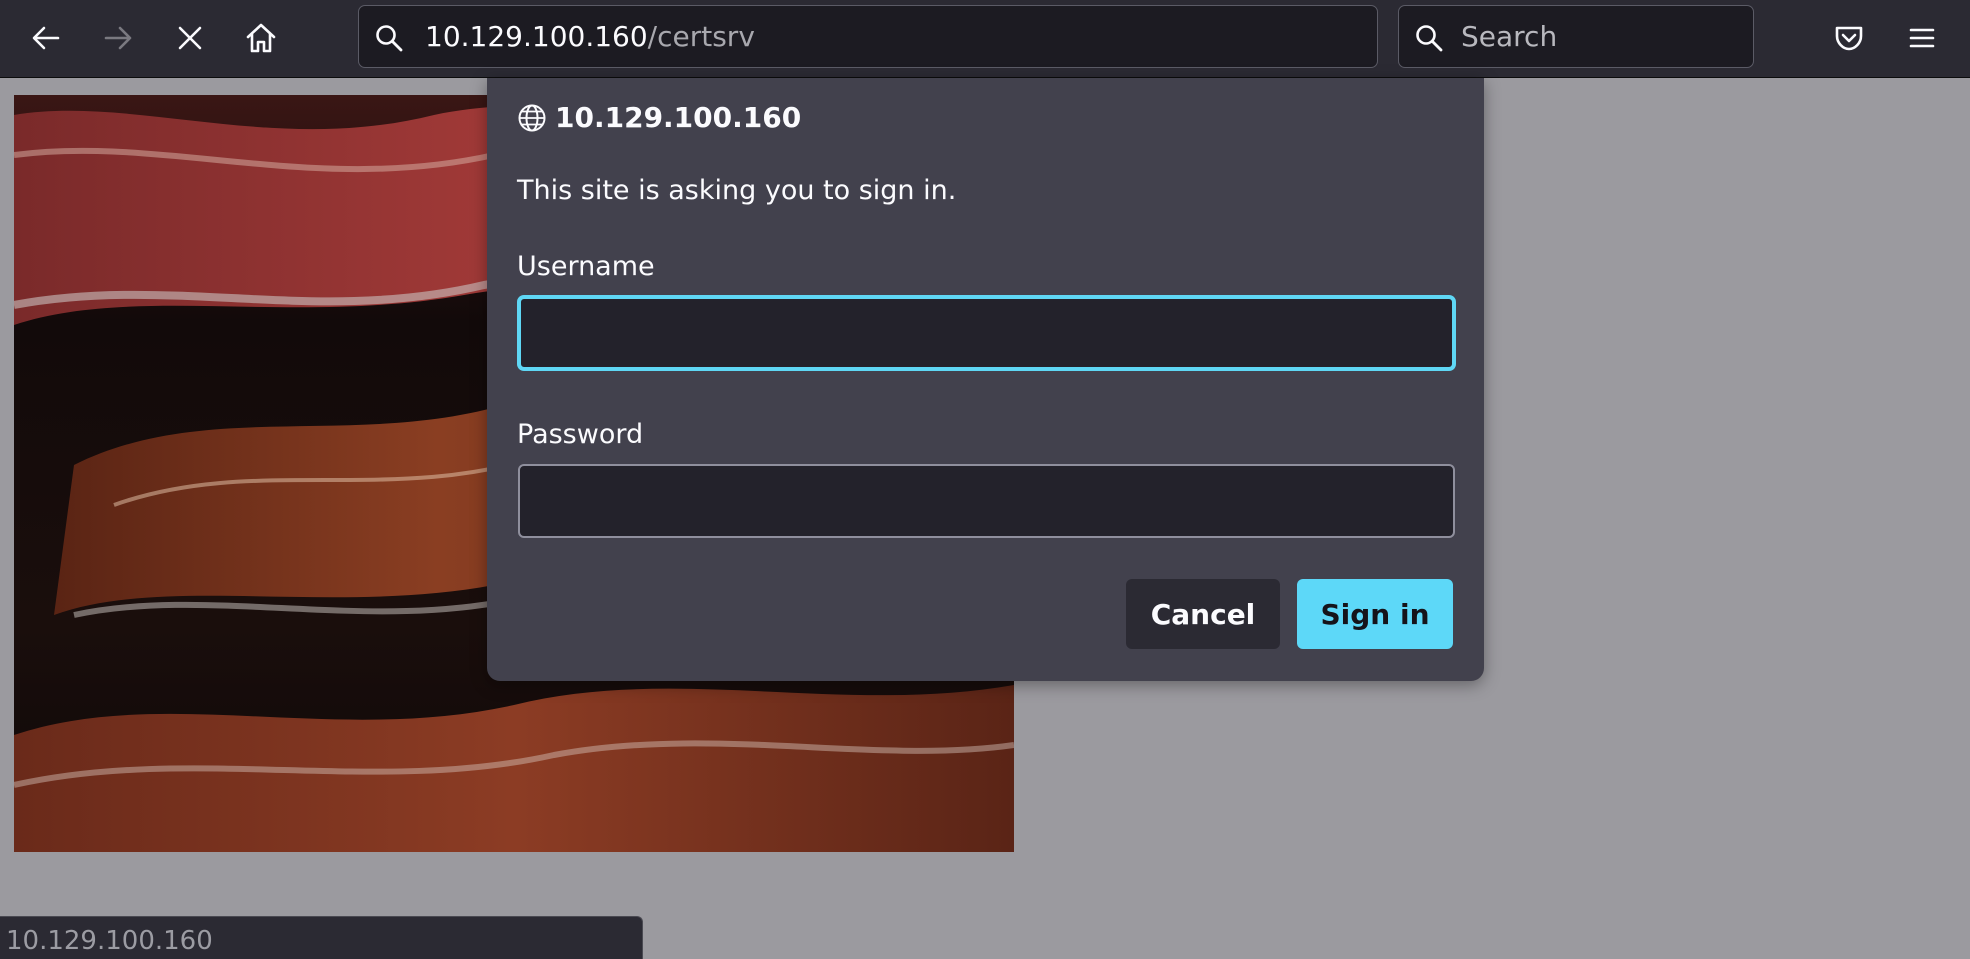 The image size is (1970, 959). I want to click on url-bar: 10.129.100.160/certsrv, so click(868, 36).